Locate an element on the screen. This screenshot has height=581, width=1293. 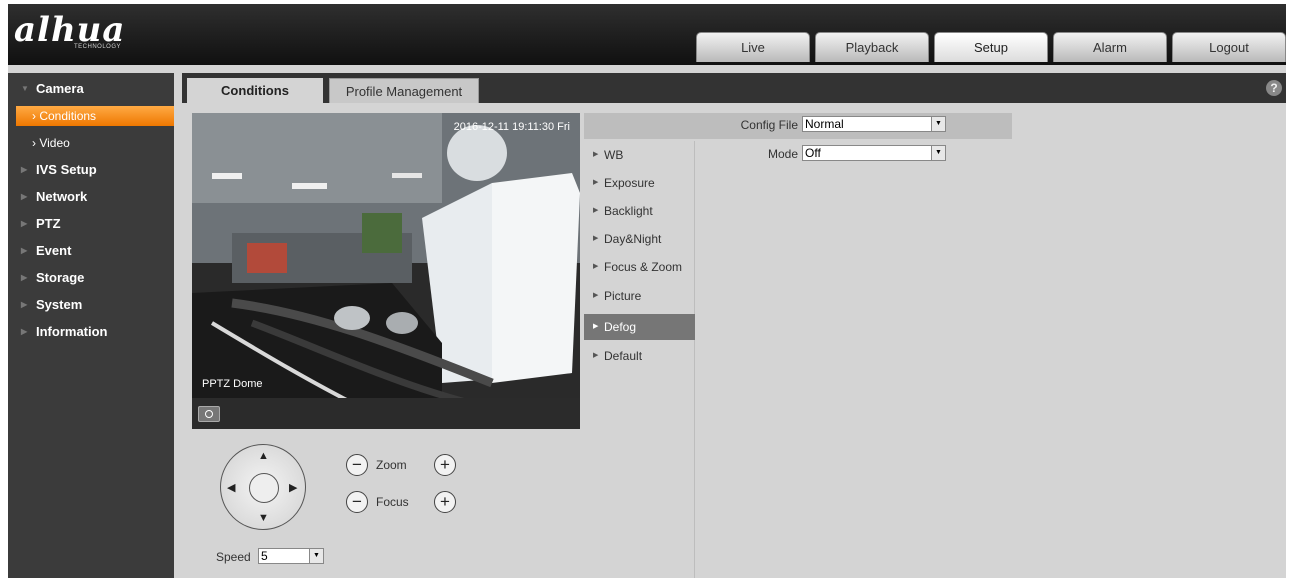
sidebar-item-network: ▶ Network is located at coordinates (91, 197).